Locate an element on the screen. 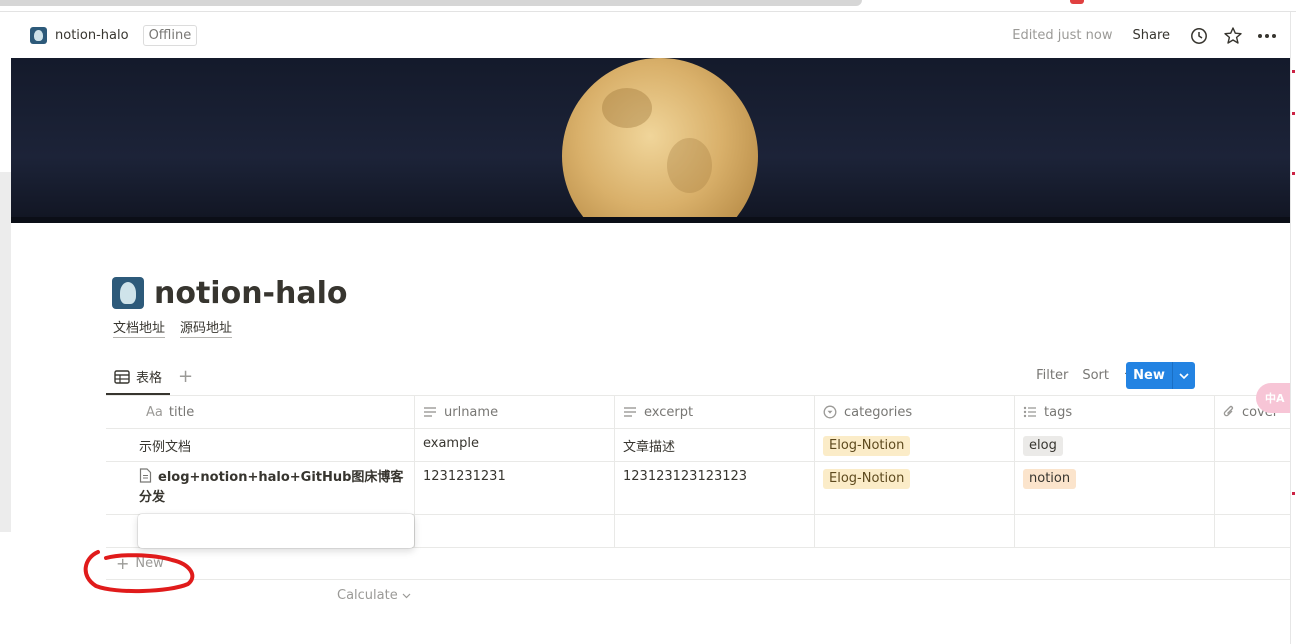 This screenshot has width=1296, height=644. vertical-scrollbar is located at coordinates (5, 352).